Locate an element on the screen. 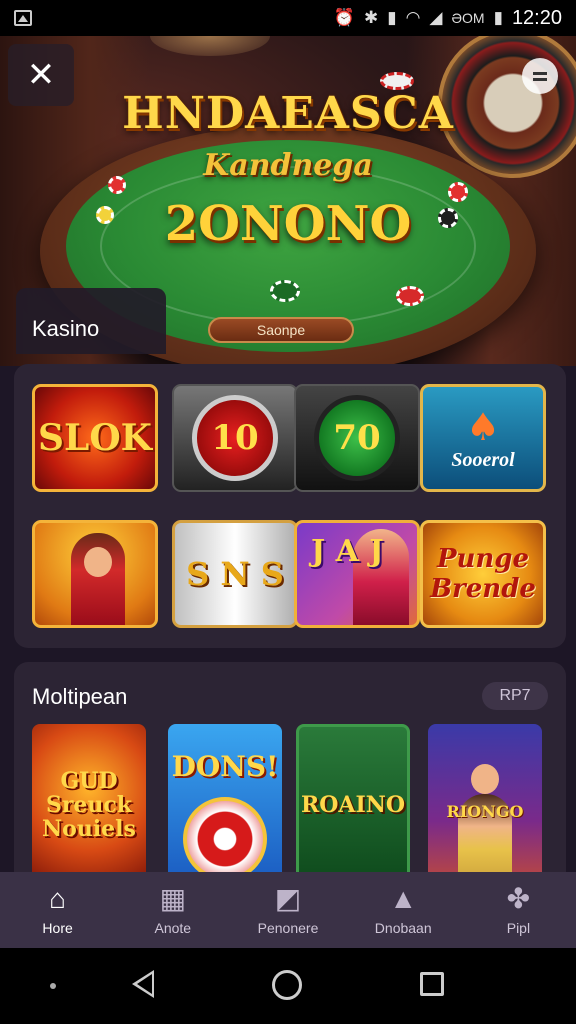 The height and width of the screenshot is (1024, 576). alarm-icon: ⏰ is located at coordinates (344, 17).